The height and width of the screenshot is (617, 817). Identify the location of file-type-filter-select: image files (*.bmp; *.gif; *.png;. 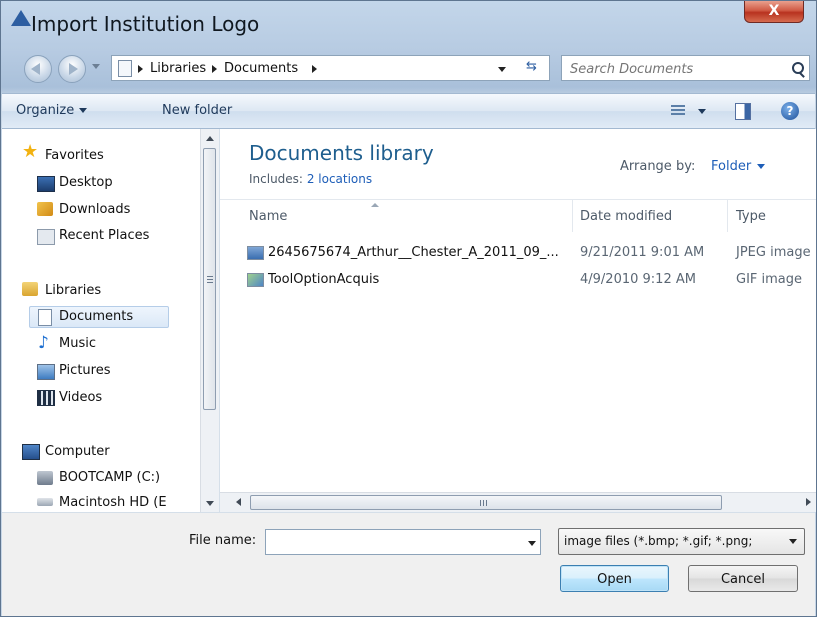
(681, 541).